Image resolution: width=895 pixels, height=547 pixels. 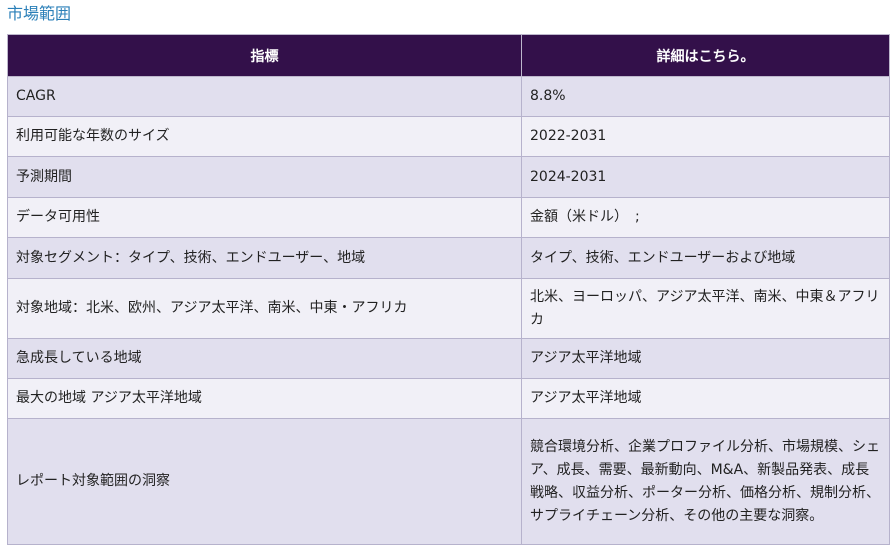 What do you see at coordinates (264, 136) in the screenshot?
I see `metric-cell: 利用可能な年数のサイズ` at bounding box center [264, 136].